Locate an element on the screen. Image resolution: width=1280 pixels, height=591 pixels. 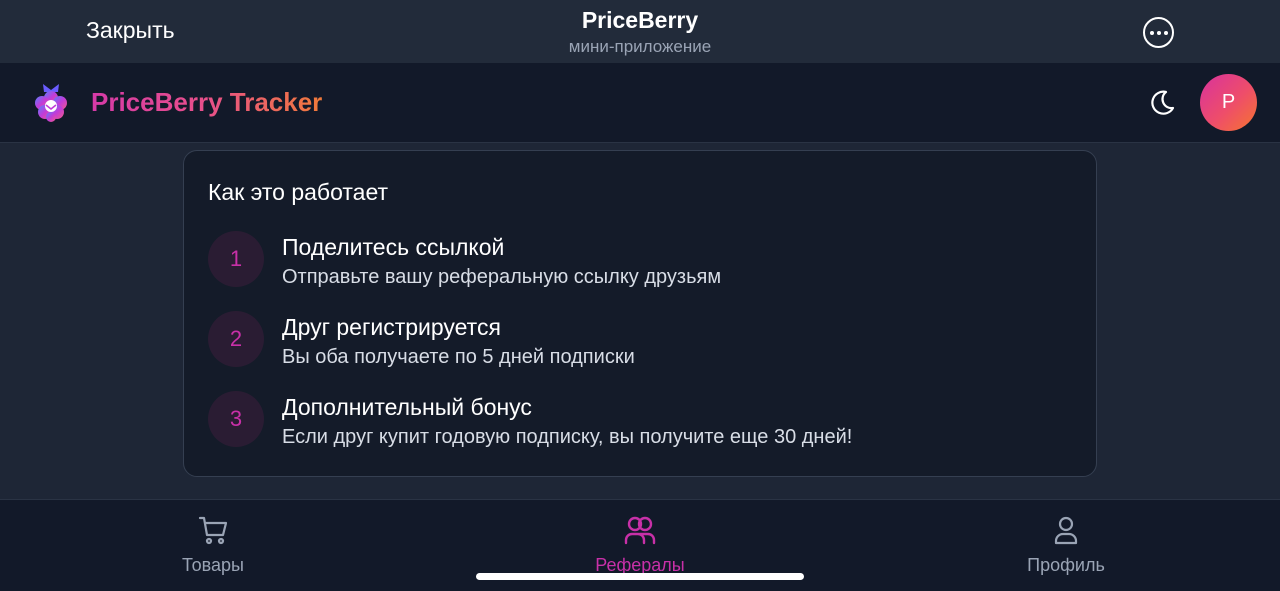
telegram-header: Закрыть PriceBerry мини-приложение is located at coordinates (640, 31).